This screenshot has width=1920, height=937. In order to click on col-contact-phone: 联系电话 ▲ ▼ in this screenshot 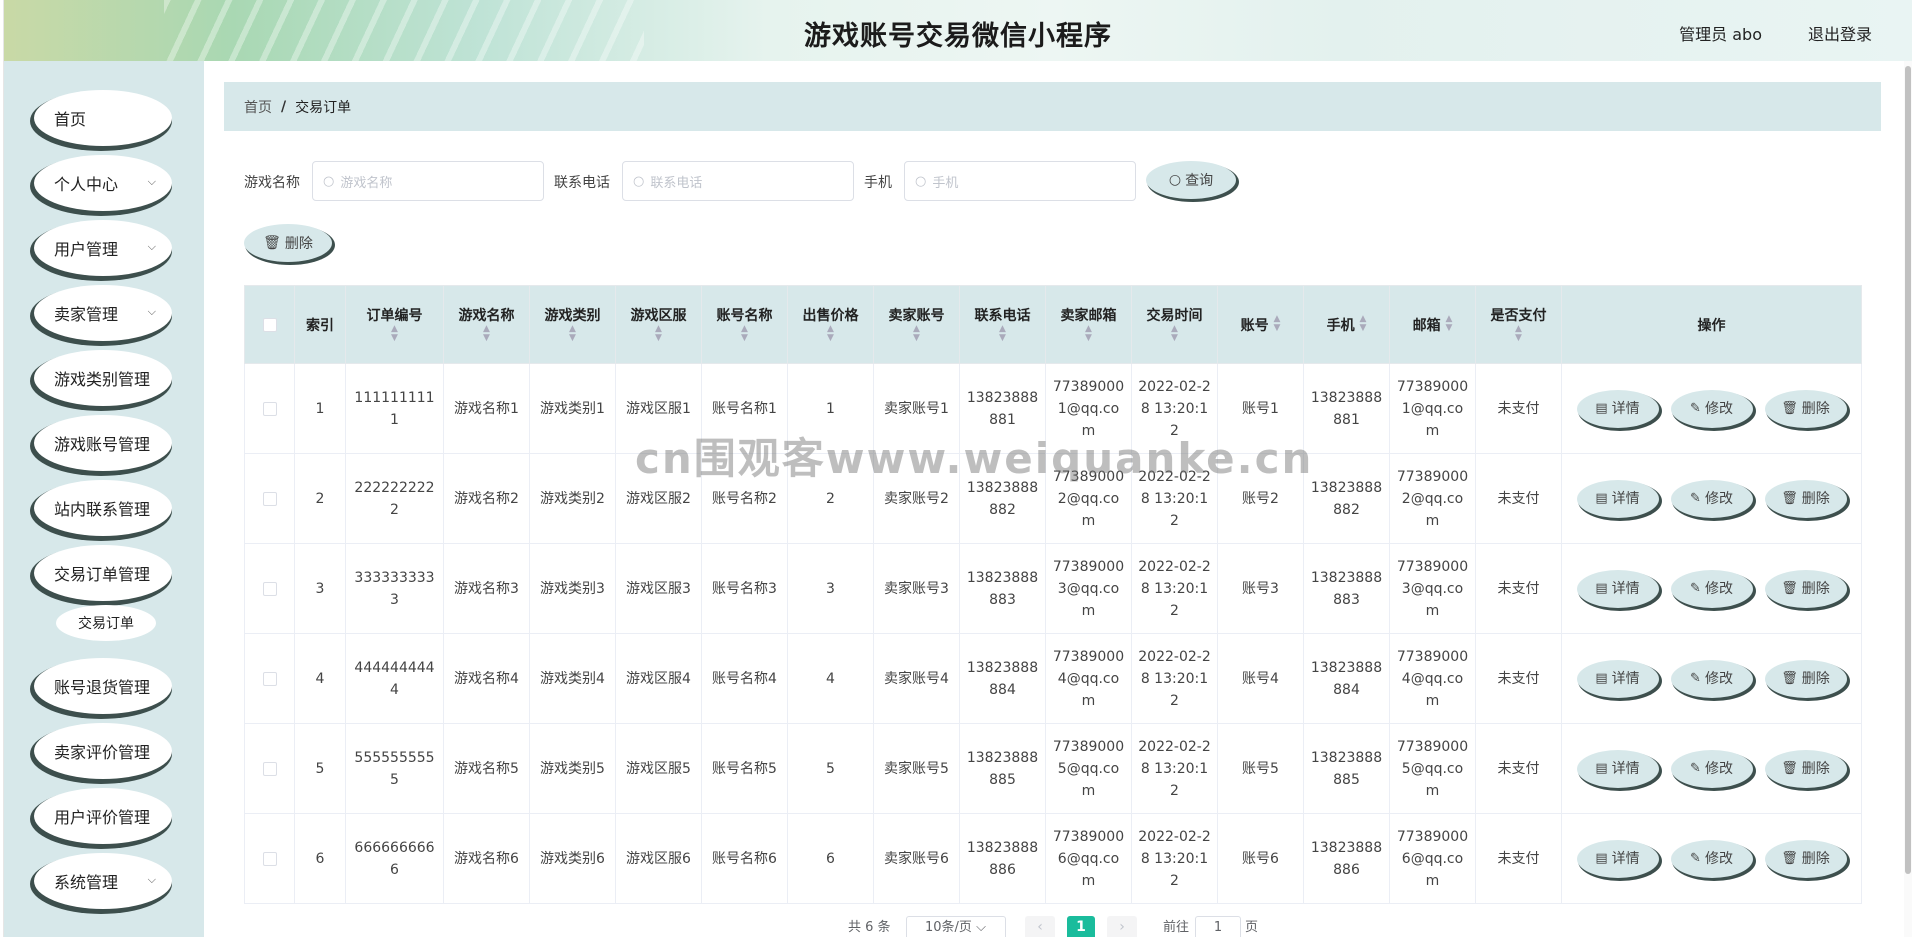, I will do `click(1002, 324)`.